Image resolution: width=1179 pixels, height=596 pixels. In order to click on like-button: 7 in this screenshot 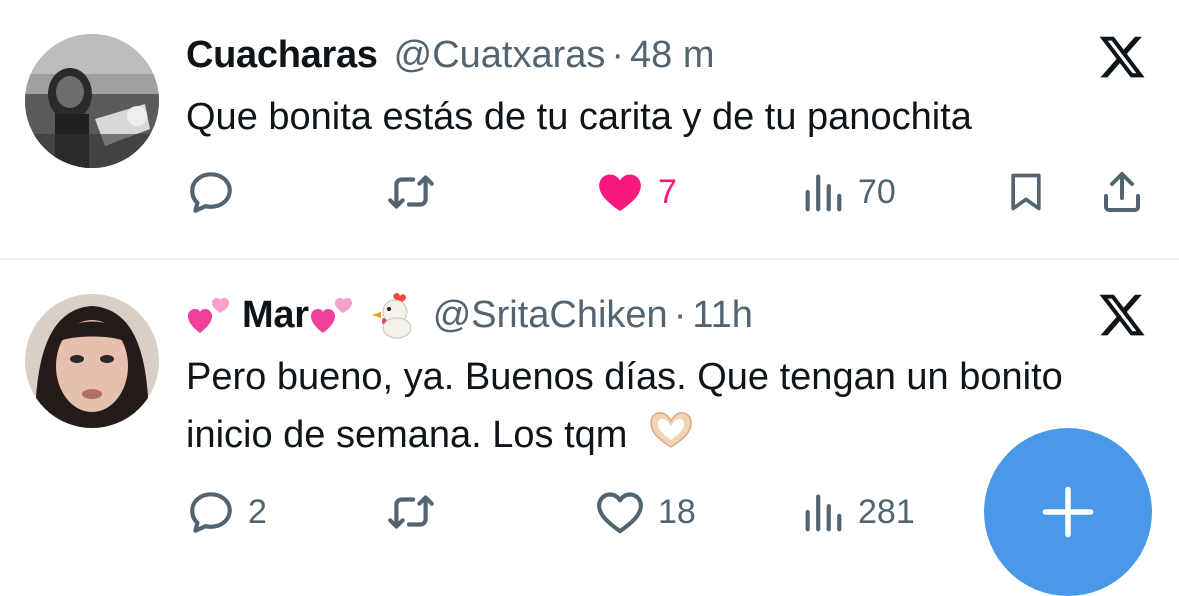, I will do `click(635, 192)`.